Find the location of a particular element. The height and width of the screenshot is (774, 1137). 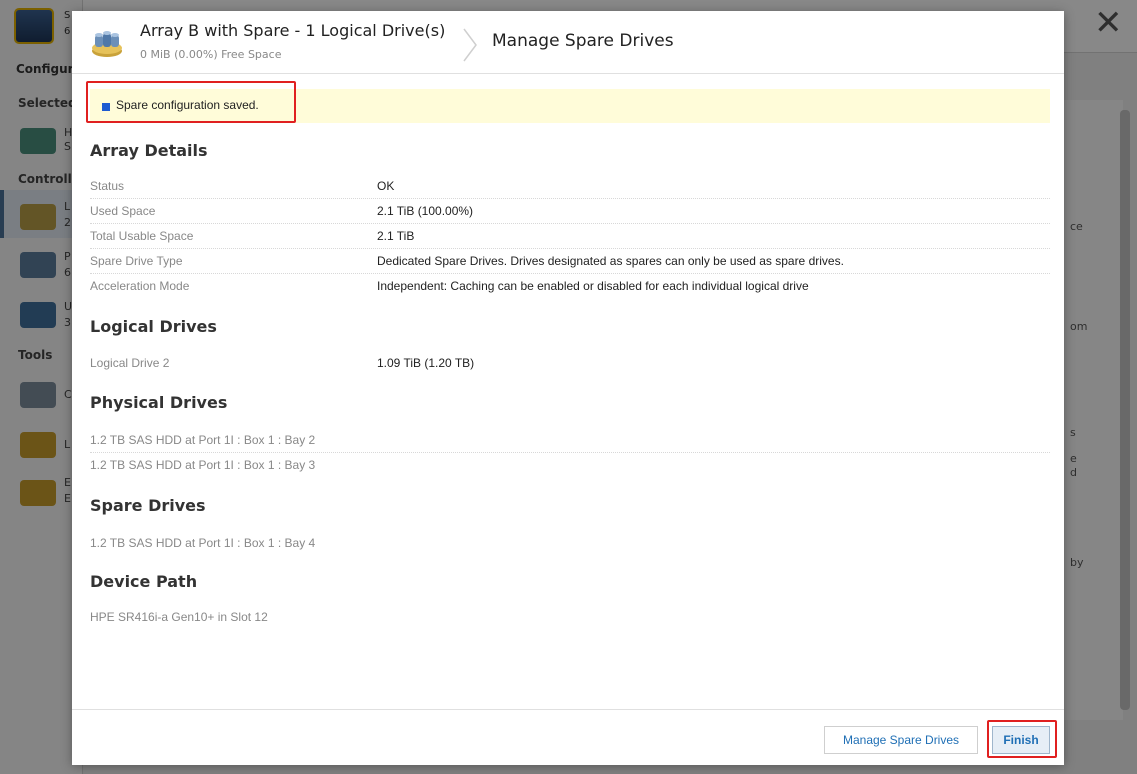

detail-row: Total Usable Space 2.1 TiB is located at coordinates (570, 236).